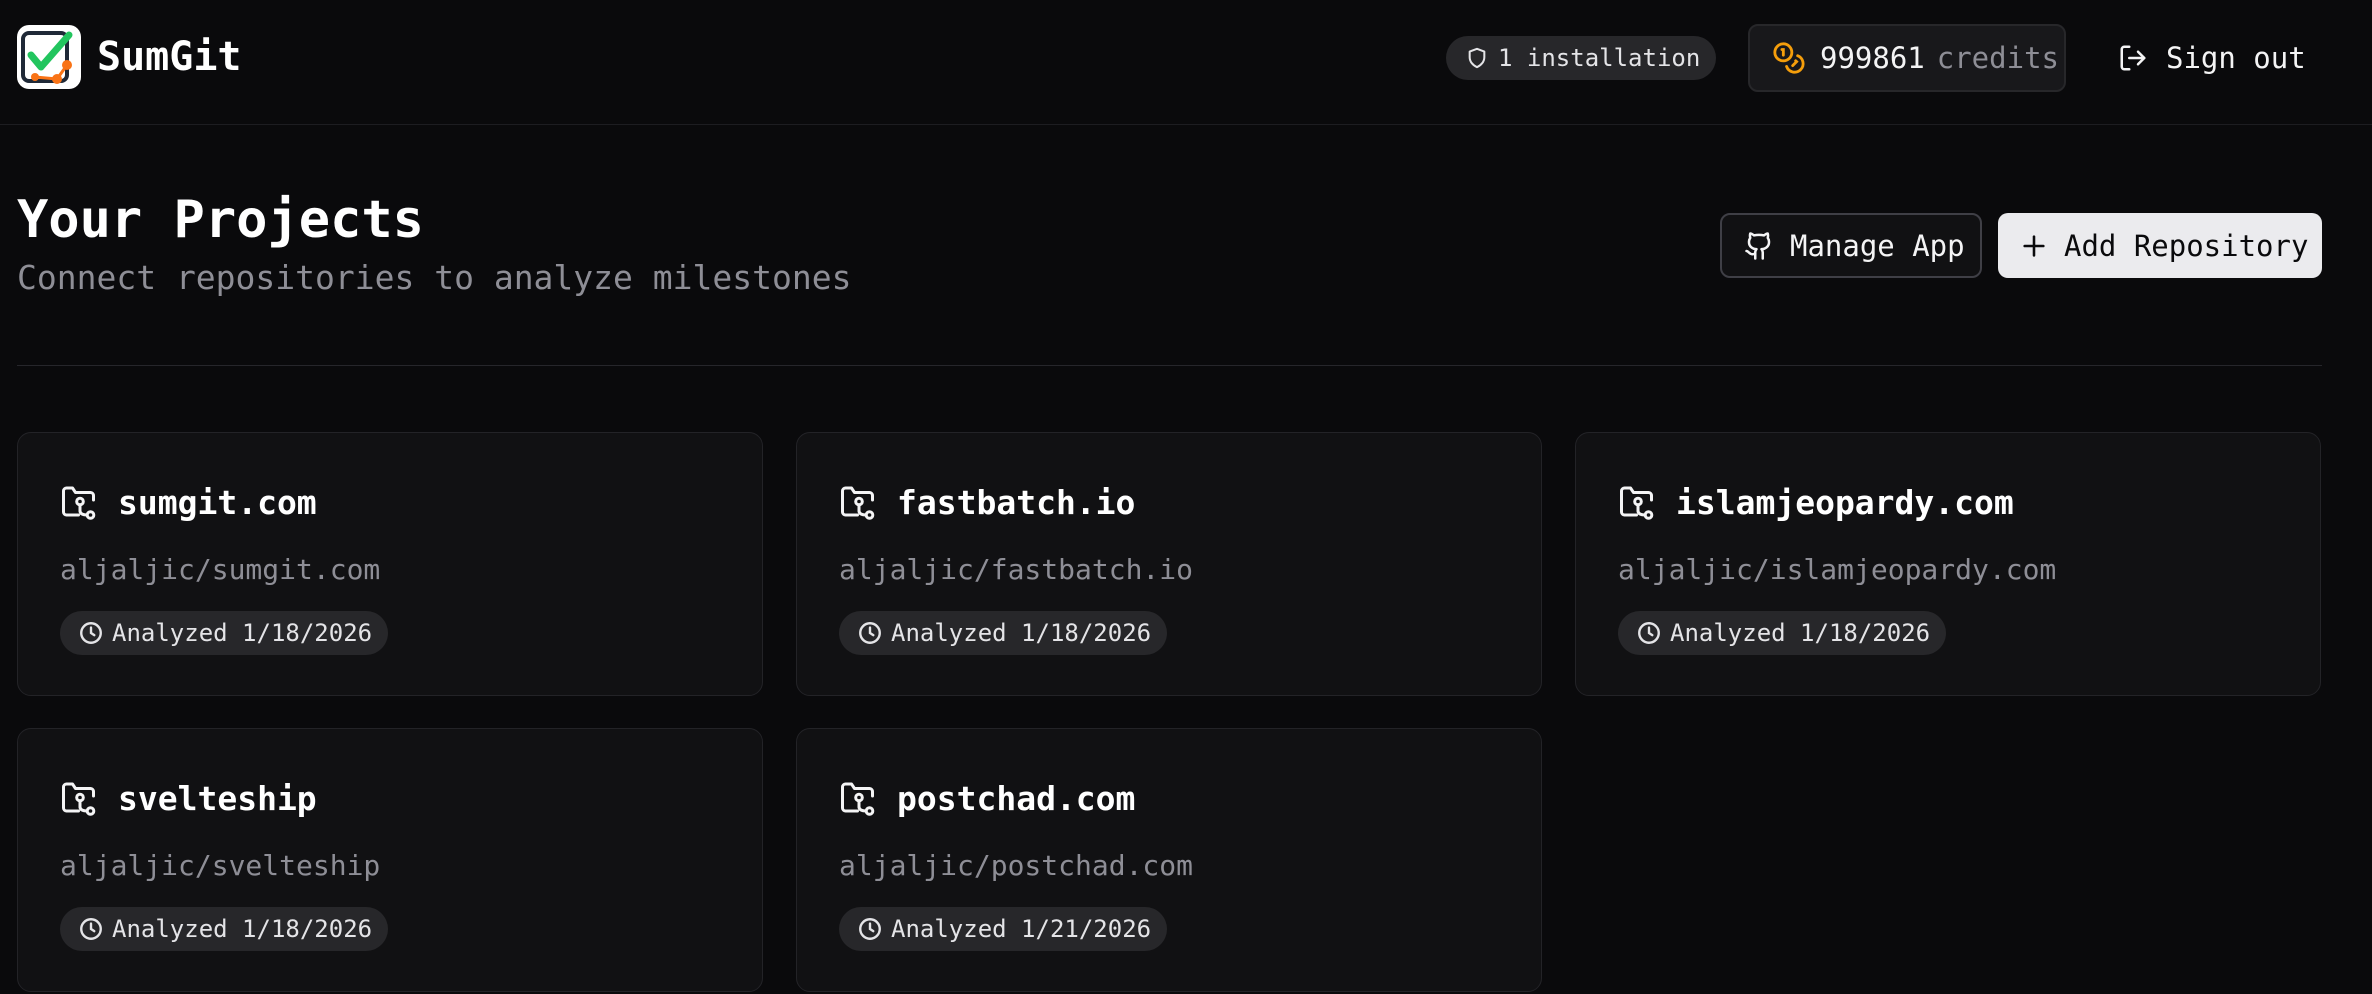  I want to click on credits-display: 999861 credits, so click(1907, 58).